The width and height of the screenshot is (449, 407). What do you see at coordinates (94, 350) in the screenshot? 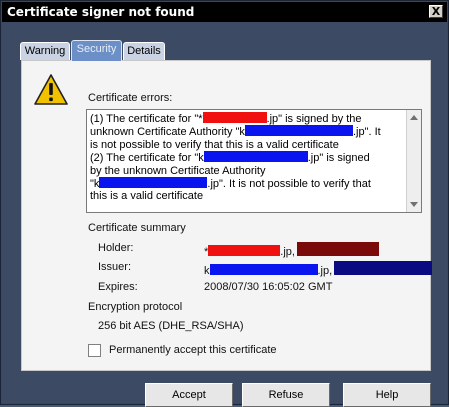
I see `permanently-accept-checkbox` at bounding box center [94, 350].